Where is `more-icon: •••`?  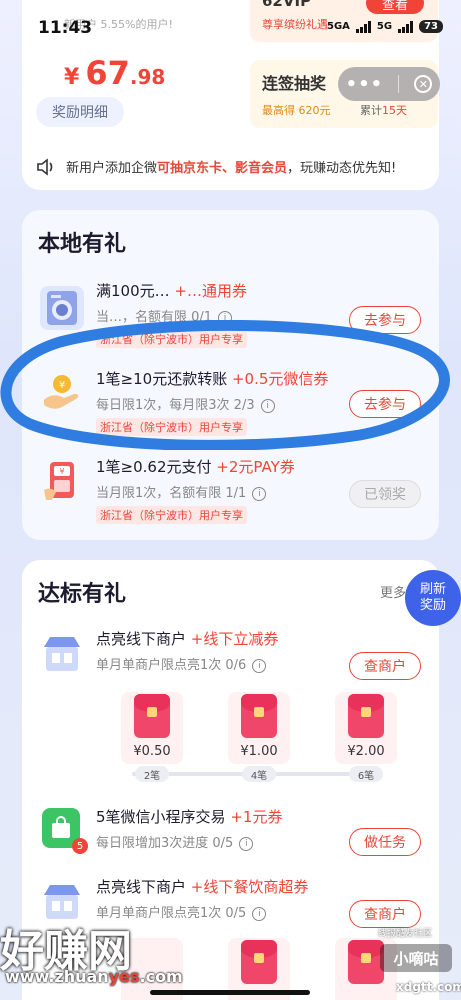 more-icon: ••• is located at coordinates (365, 84).